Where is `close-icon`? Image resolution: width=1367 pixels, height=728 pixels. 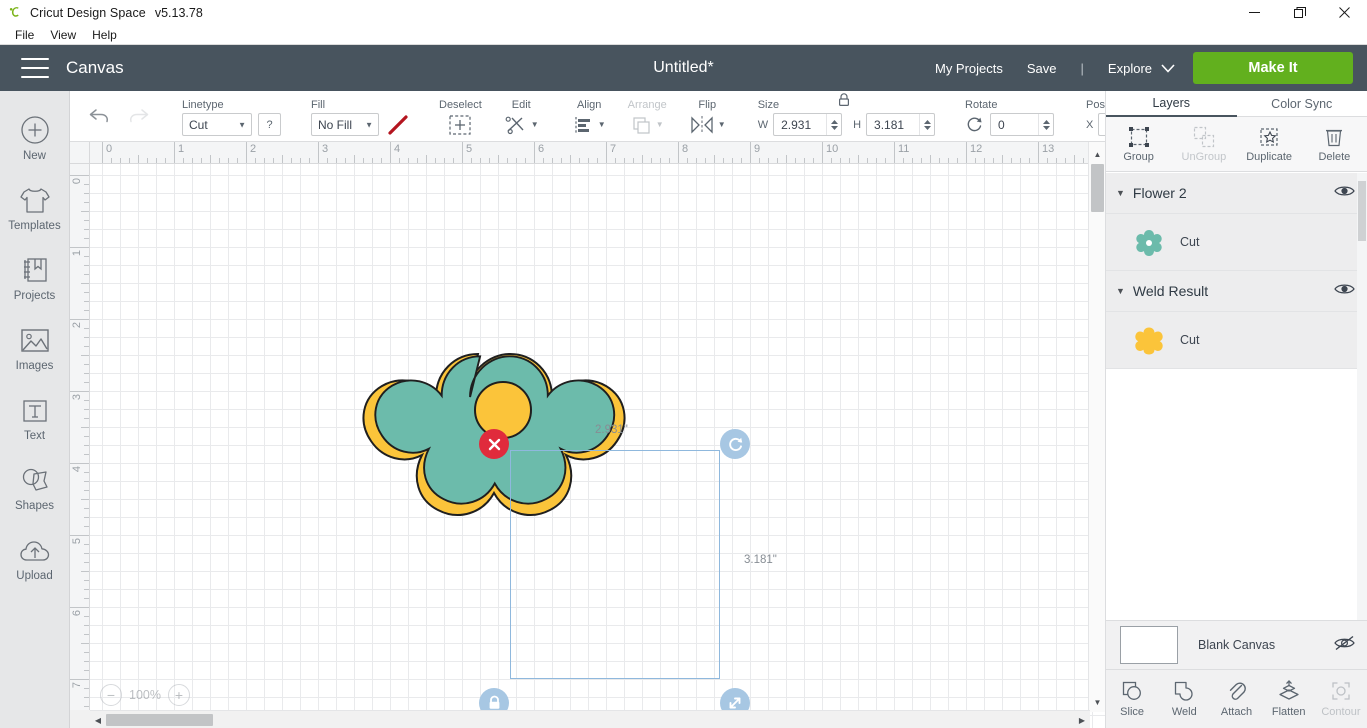 close-icon is located at coordinates (1344, 13).